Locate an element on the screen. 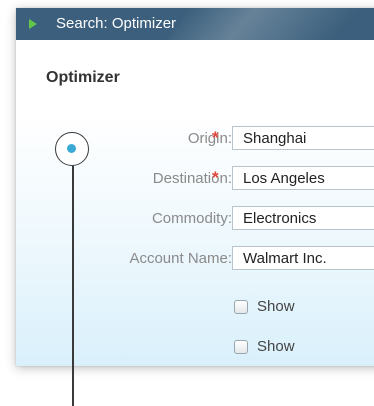 This screenshot has height=406, width=374. show-checkbox-1: Show is located at coordinates (304, 308).